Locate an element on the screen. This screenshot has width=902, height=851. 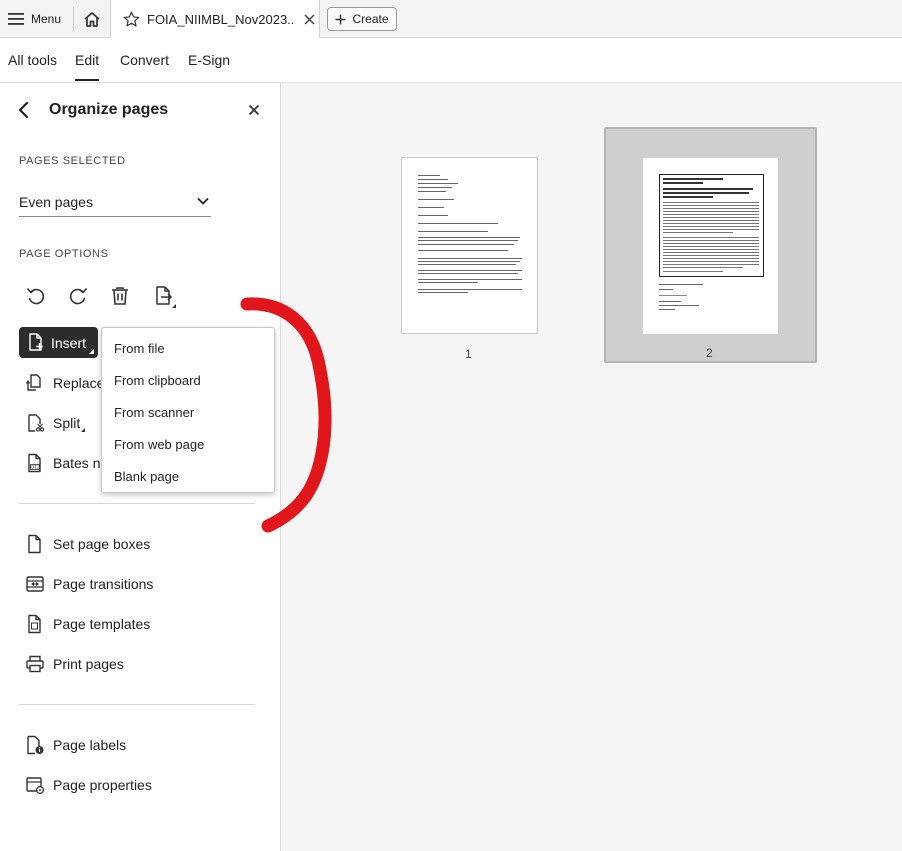
page-label-info-icon is located at coordinates (35, 745).